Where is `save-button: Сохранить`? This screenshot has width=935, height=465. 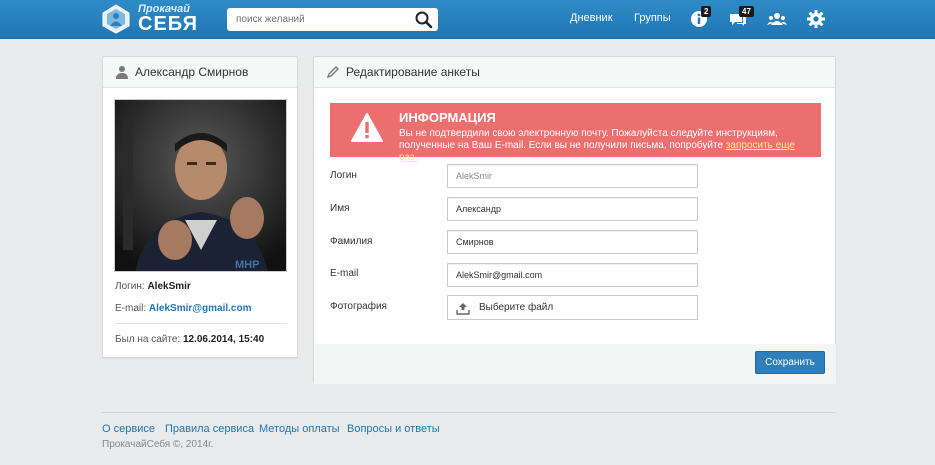
save-button: Сохранить is located at coordinates (790, 362).